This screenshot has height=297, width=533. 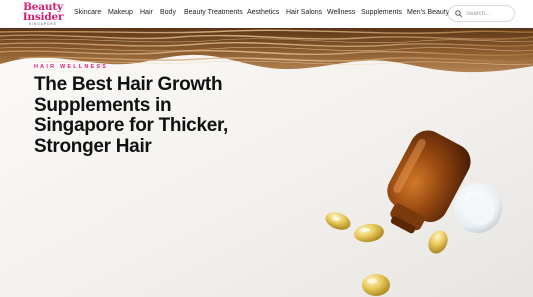 What do you see at coordinates (341, 12) in the screenshot?
I see `nav-item-wellness: Wellness` at bounding box center [341, 12].